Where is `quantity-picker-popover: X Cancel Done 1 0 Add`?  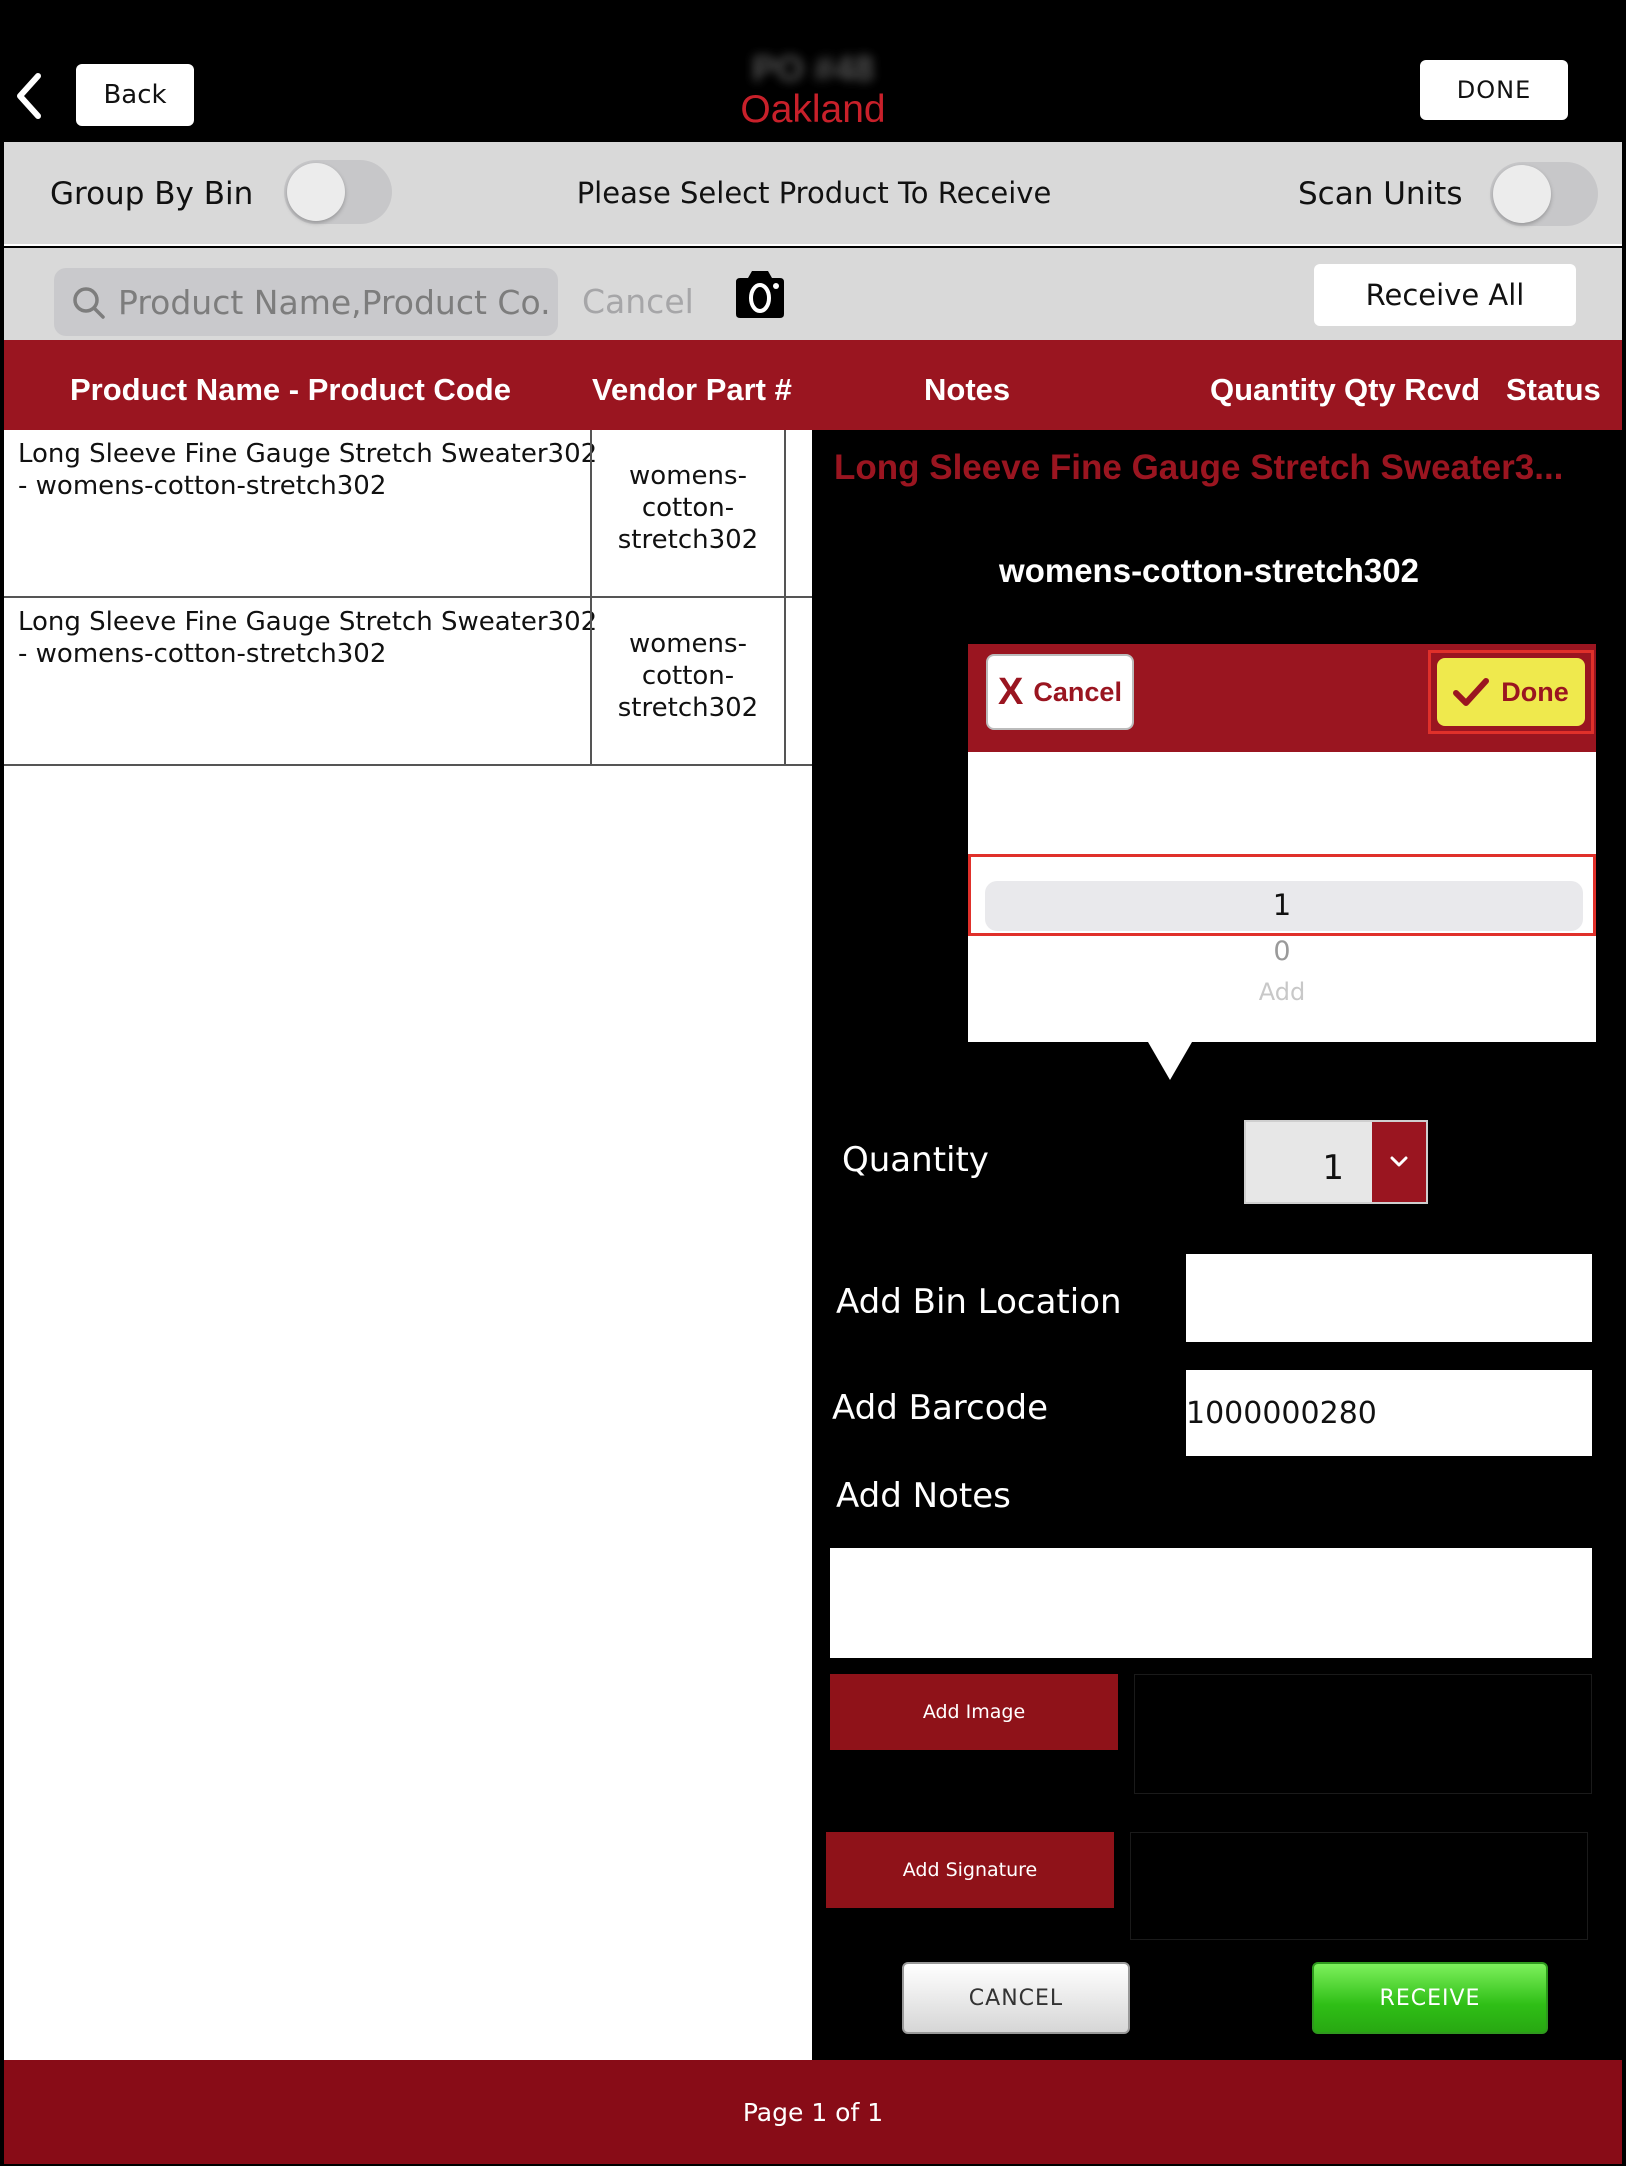 quantity-picker-popover: X Cancel Done 1 0 Add is located at coordinates (1282, 843).